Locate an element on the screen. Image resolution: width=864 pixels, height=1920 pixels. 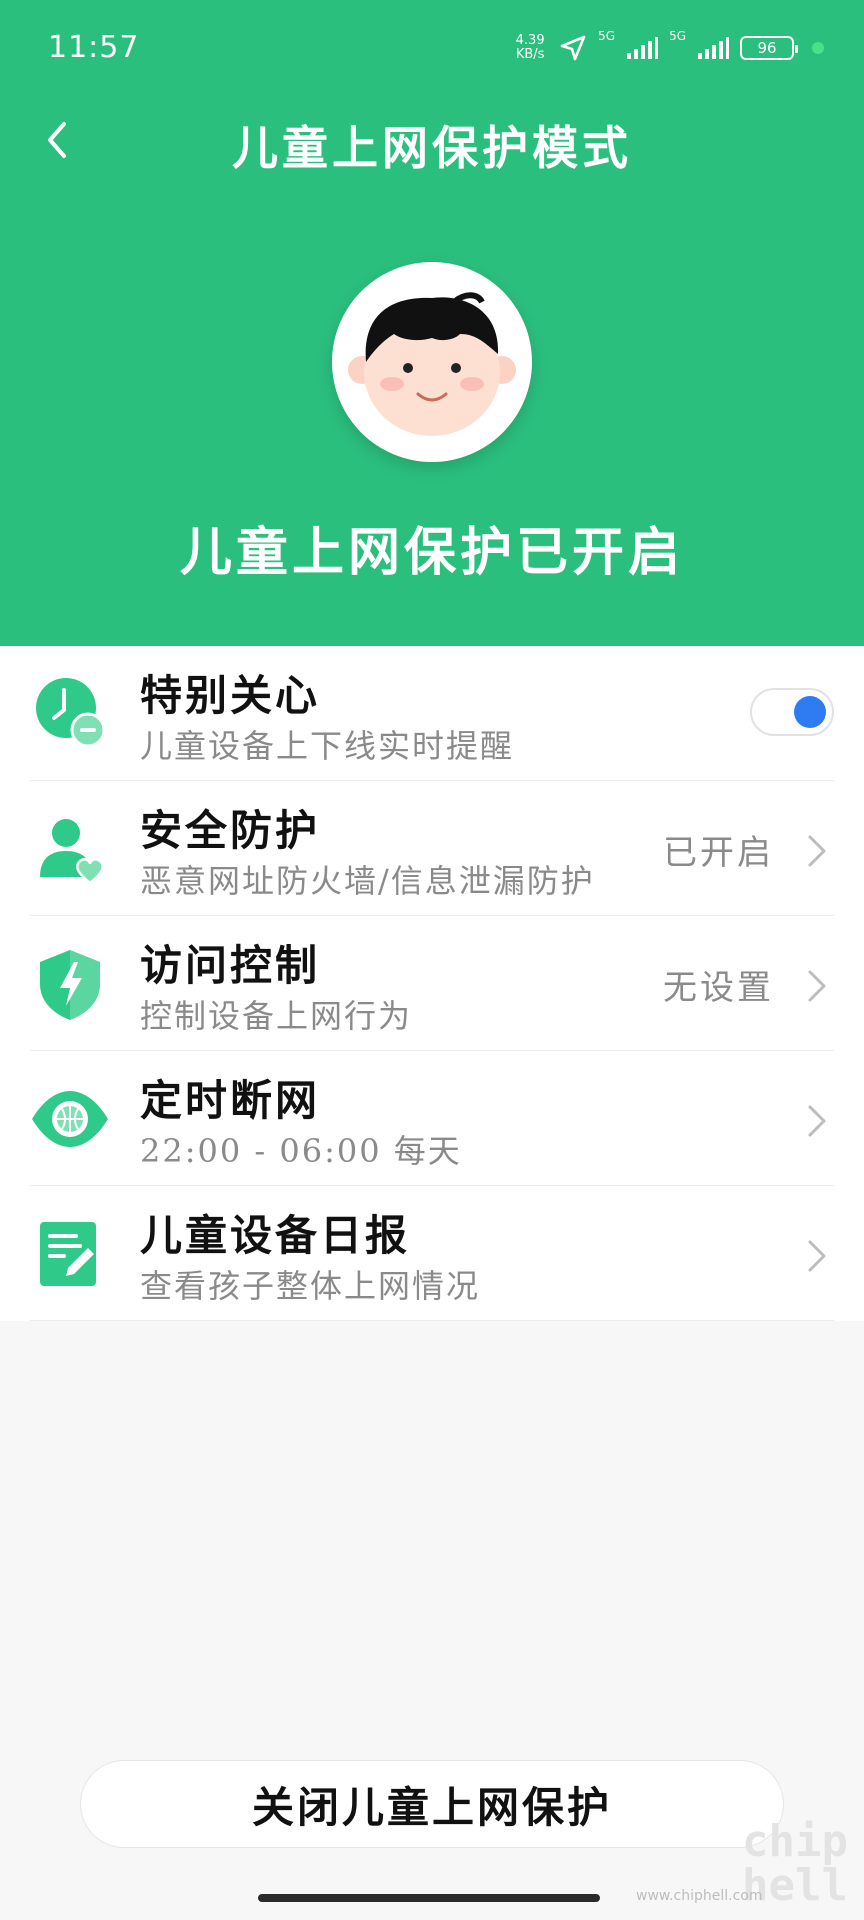
location-arrow-icon is located at coordinates (573, 48).